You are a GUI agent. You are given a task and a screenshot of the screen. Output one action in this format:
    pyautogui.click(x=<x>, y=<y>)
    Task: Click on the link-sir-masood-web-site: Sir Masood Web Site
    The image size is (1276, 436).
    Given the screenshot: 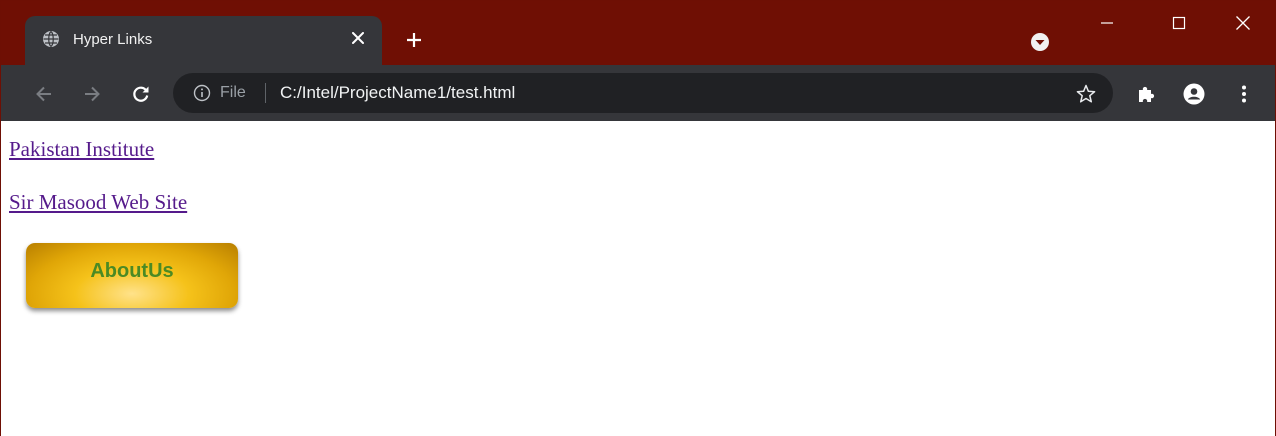 What is the action you would take?
    pyautogui.click(x=98, y=202)
    